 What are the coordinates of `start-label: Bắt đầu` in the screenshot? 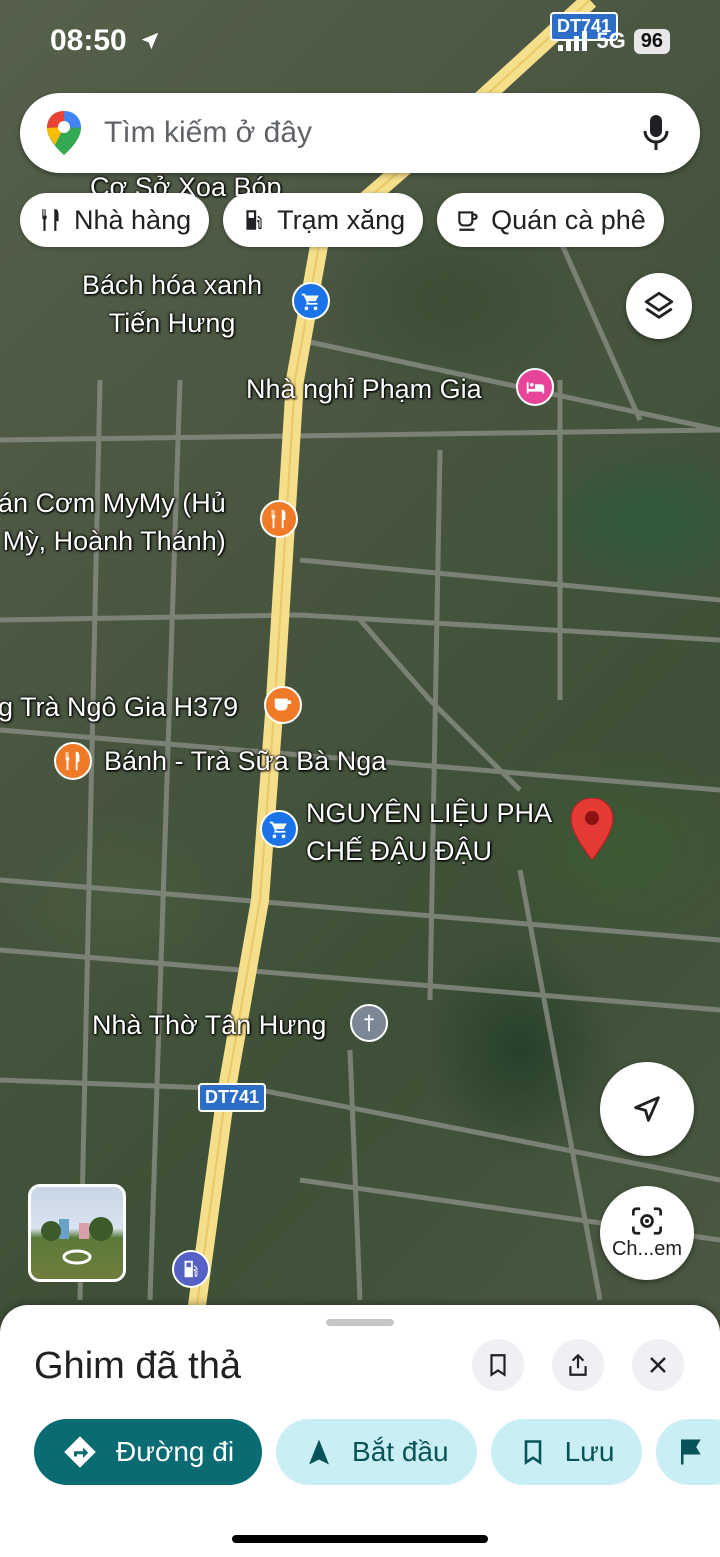 It's located at (400, 1451).